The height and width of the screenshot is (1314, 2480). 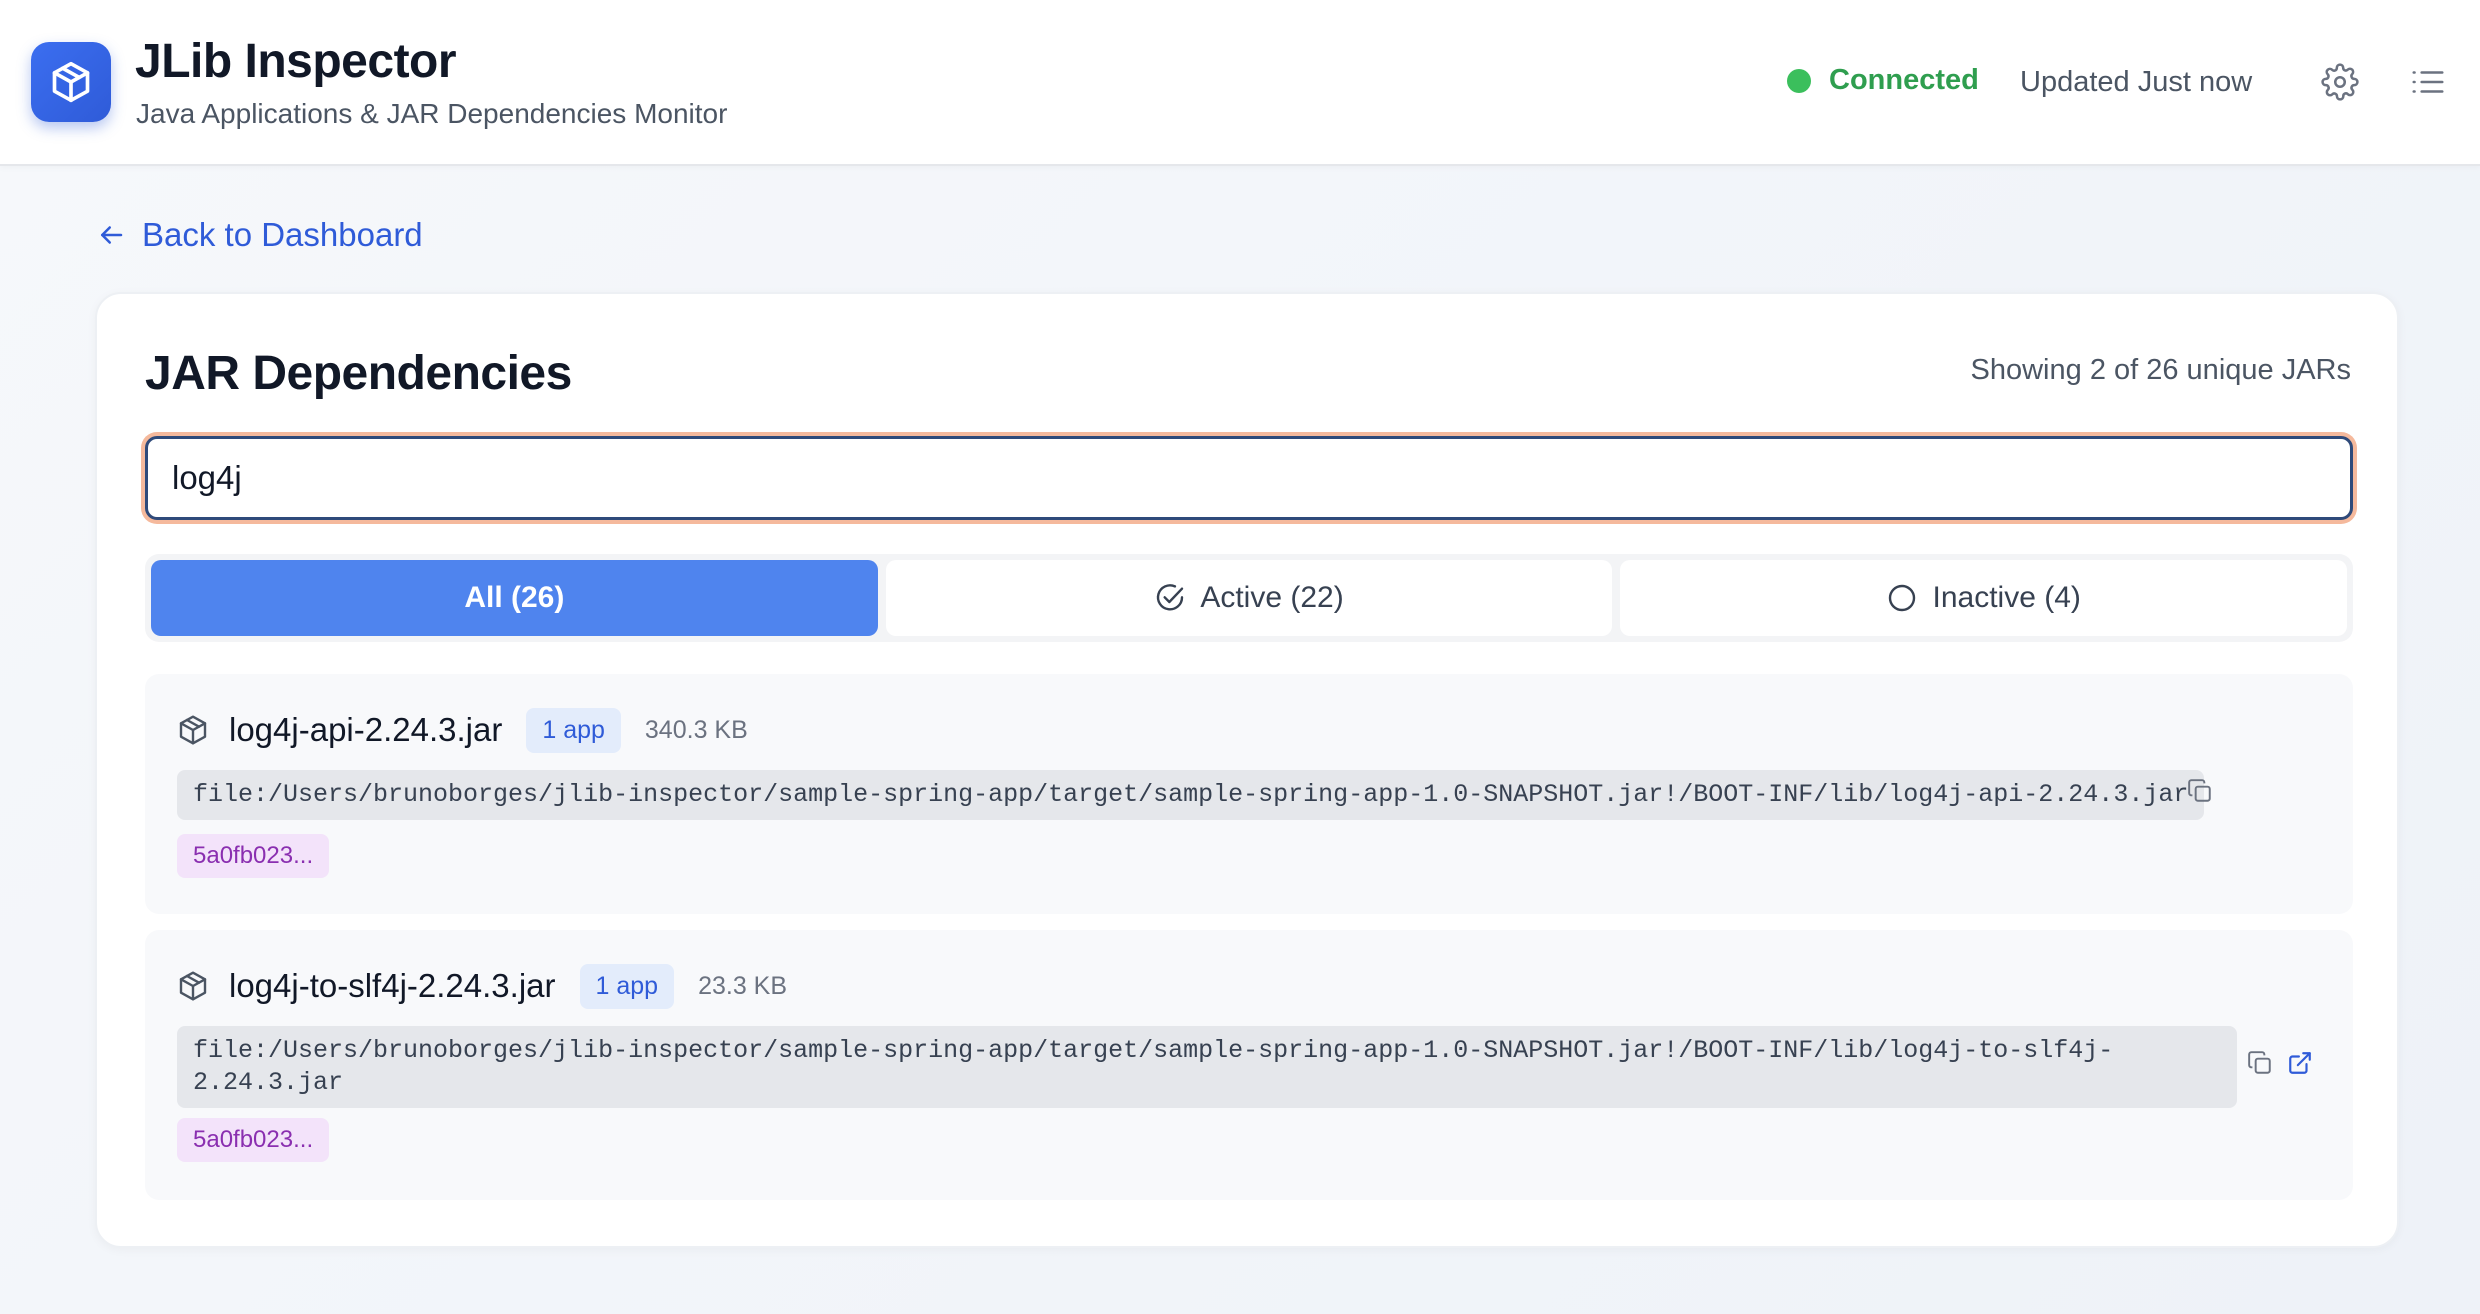 What do you see at coordinates (2160, 370) in the screenshot?
I see `results-count: Showing 2 of 26 unique JARs` at bounding box center [2160, 370].